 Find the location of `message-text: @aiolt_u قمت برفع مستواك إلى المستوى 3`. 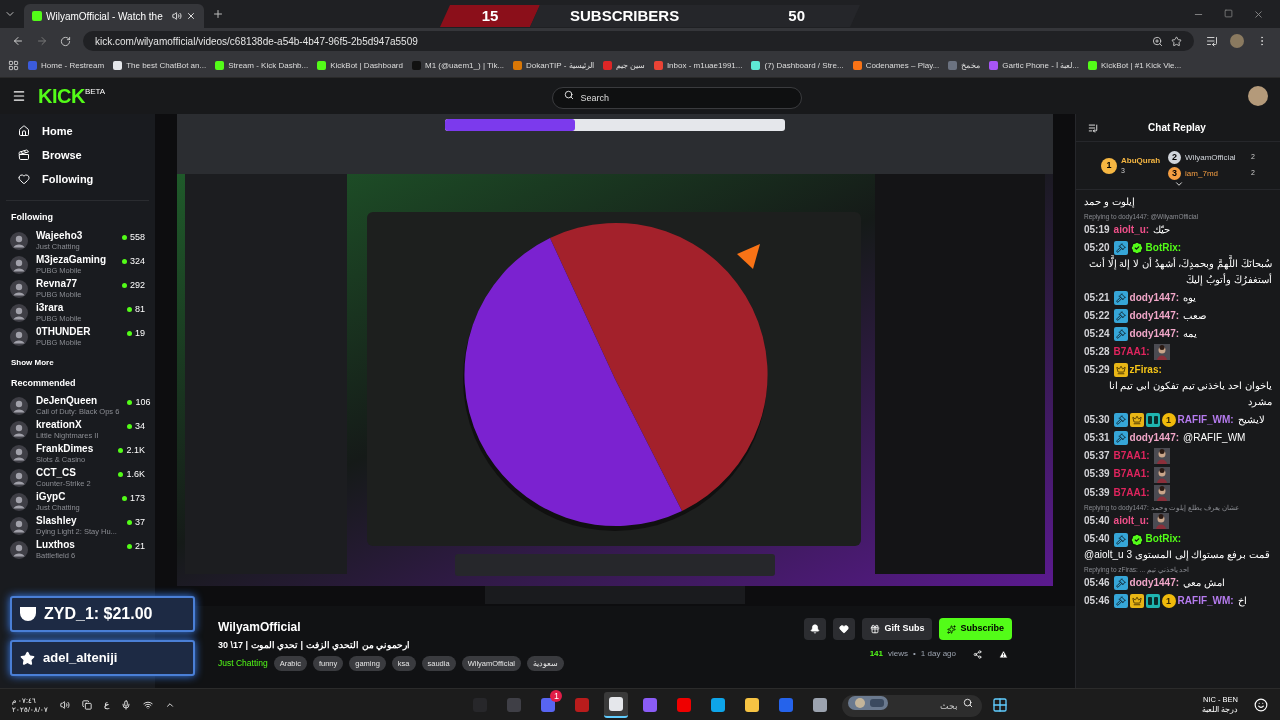

message-text: @aiolt_u قمت برفع مستواك إلى المستوى 3 is located at coordinates (1177, 555).